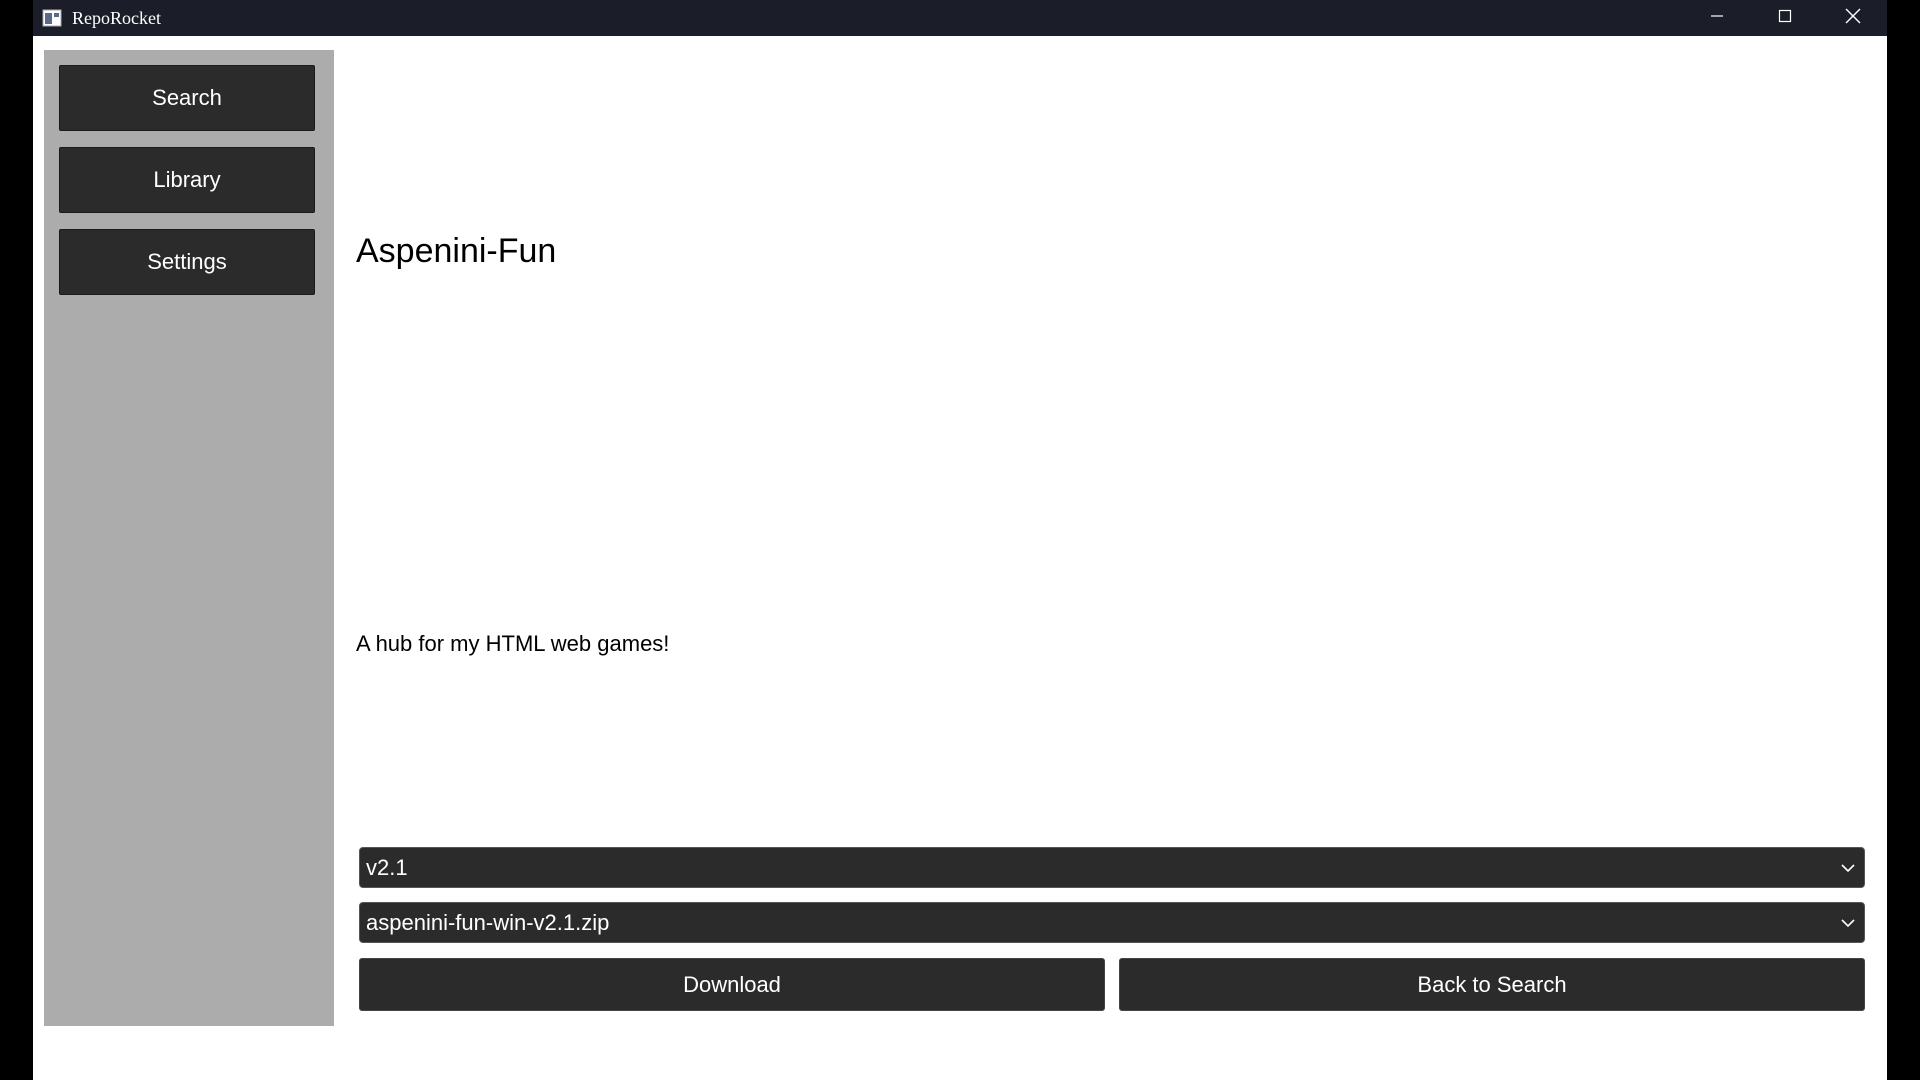 Image resolution: width=1920 pixels, height=1080 pixels. Describe the element at coordinates (52, 18) in the screenshot. I see `app-window-icon` at that location.